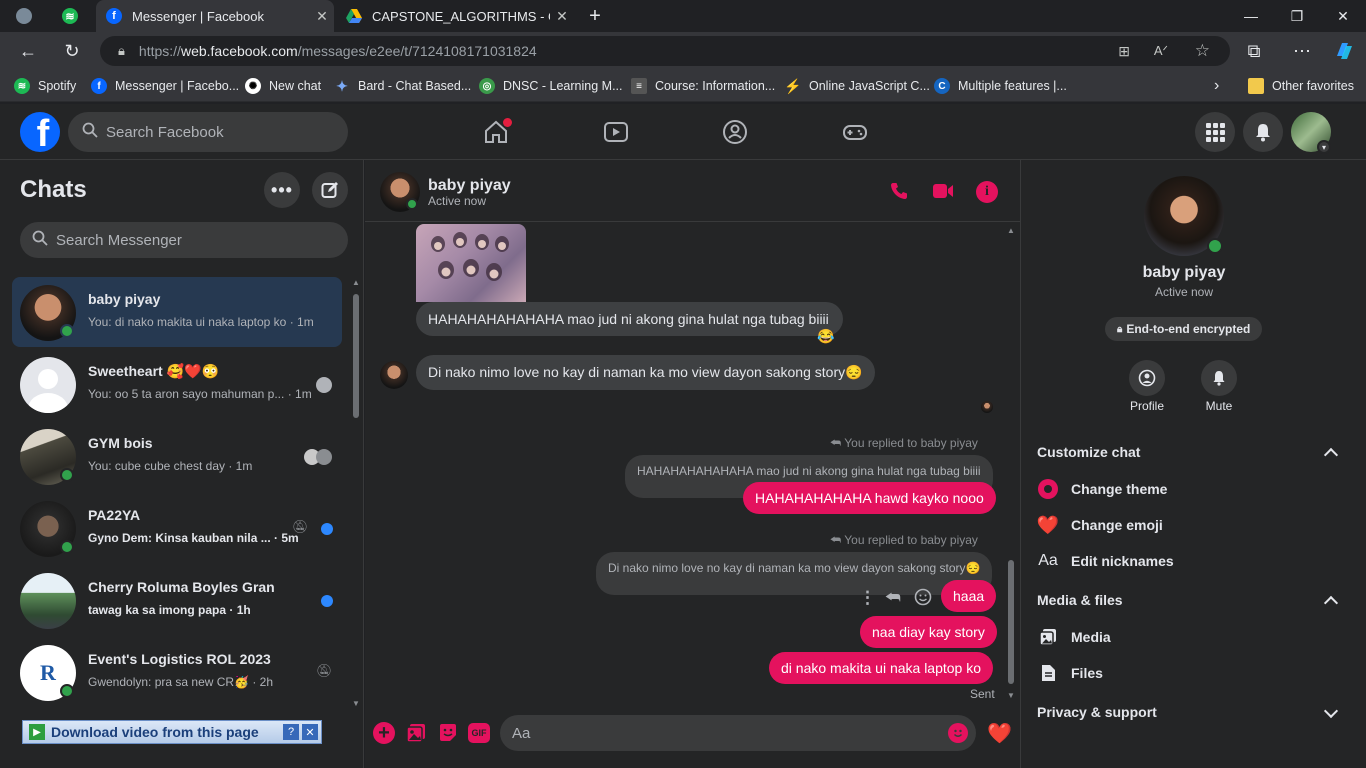 This screenshot has width=1366, height=768. Describe the element at coordinates (455, 16) in the screenshot. I see `tab-capstone: CAPSTONE_ALGORITHMS - Goo ✕` at that location.